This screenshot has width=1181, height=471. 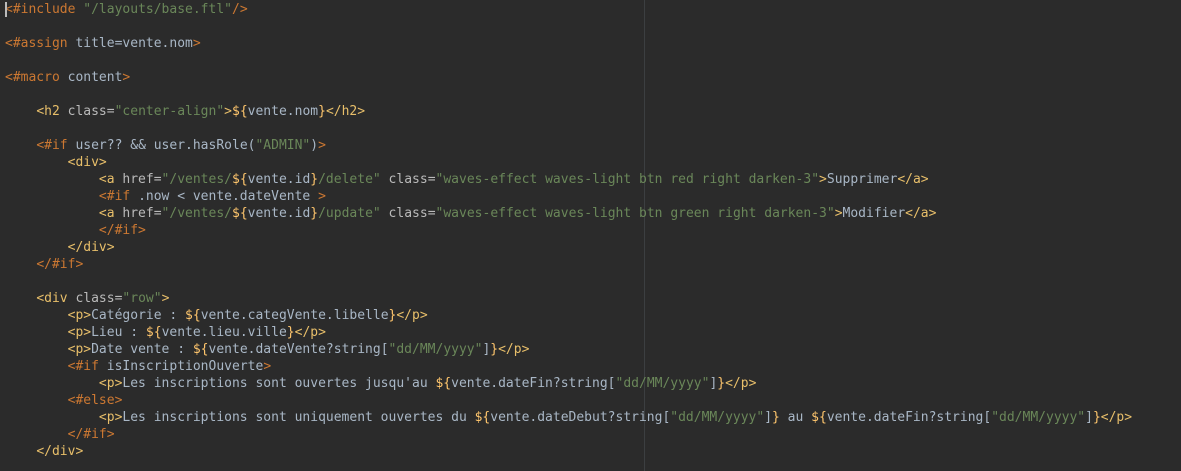 I want to click on code-token: Les inscriptions sont ouvertes jusqu'au, so click(x=279, y=383).